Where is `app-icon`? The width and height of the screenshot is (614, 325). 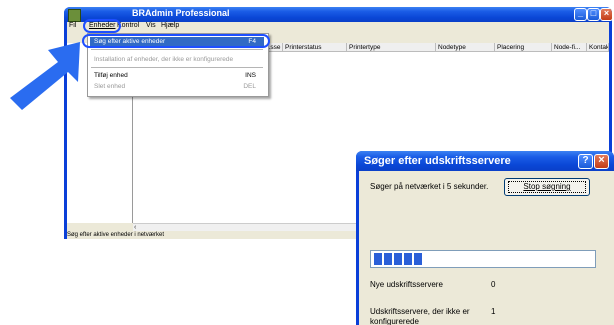
app-icon is located at coordinates (74, 15).